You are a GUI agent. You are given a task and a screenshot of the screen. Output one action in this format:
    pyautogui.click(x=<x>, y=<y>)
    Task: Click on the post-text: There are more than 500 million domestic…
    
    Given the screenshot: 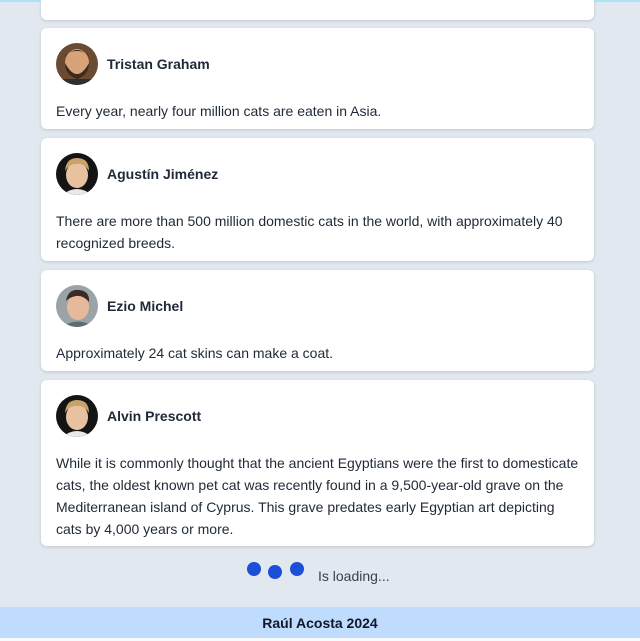 What is the action you would take?
    pyautogui.click(x=309, y=232)
    